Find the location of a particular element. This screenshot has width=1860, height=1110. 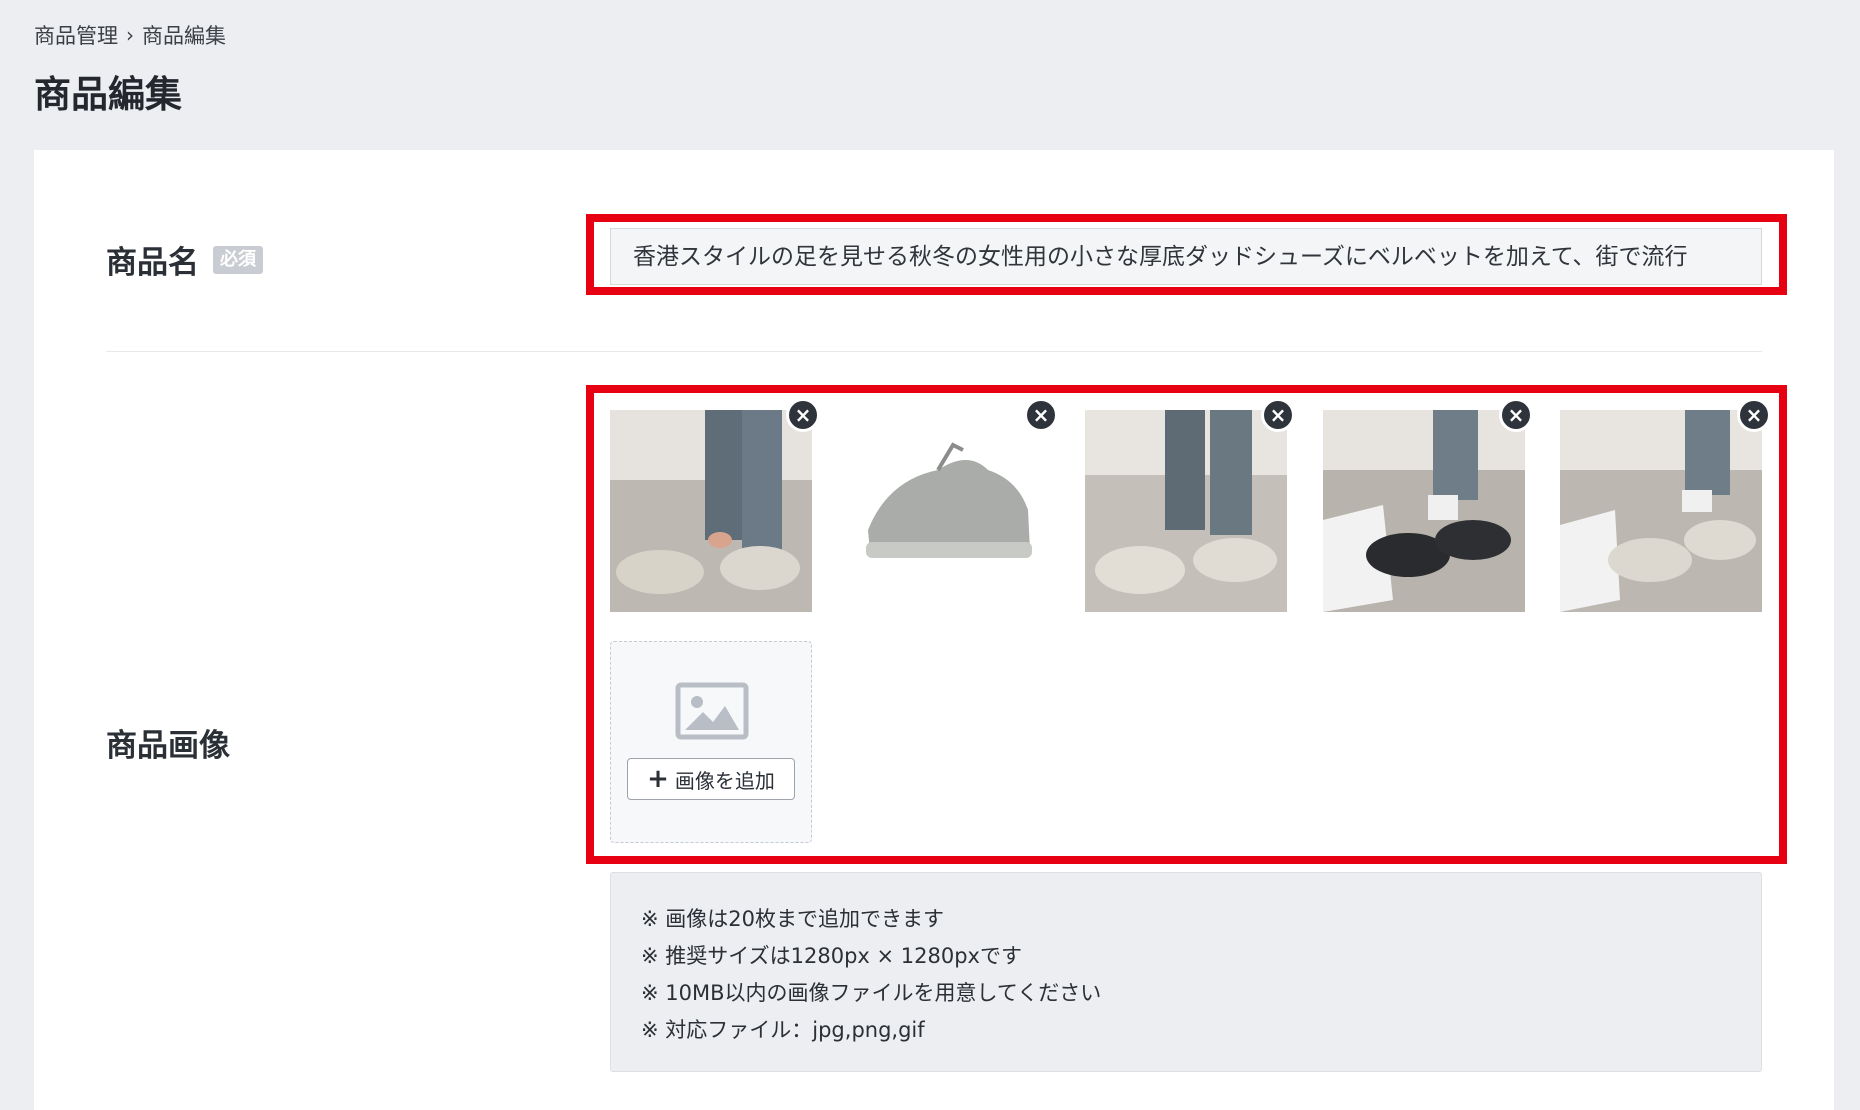

add-image-button: + 画像を追加 is located at coordinates (711, 779).